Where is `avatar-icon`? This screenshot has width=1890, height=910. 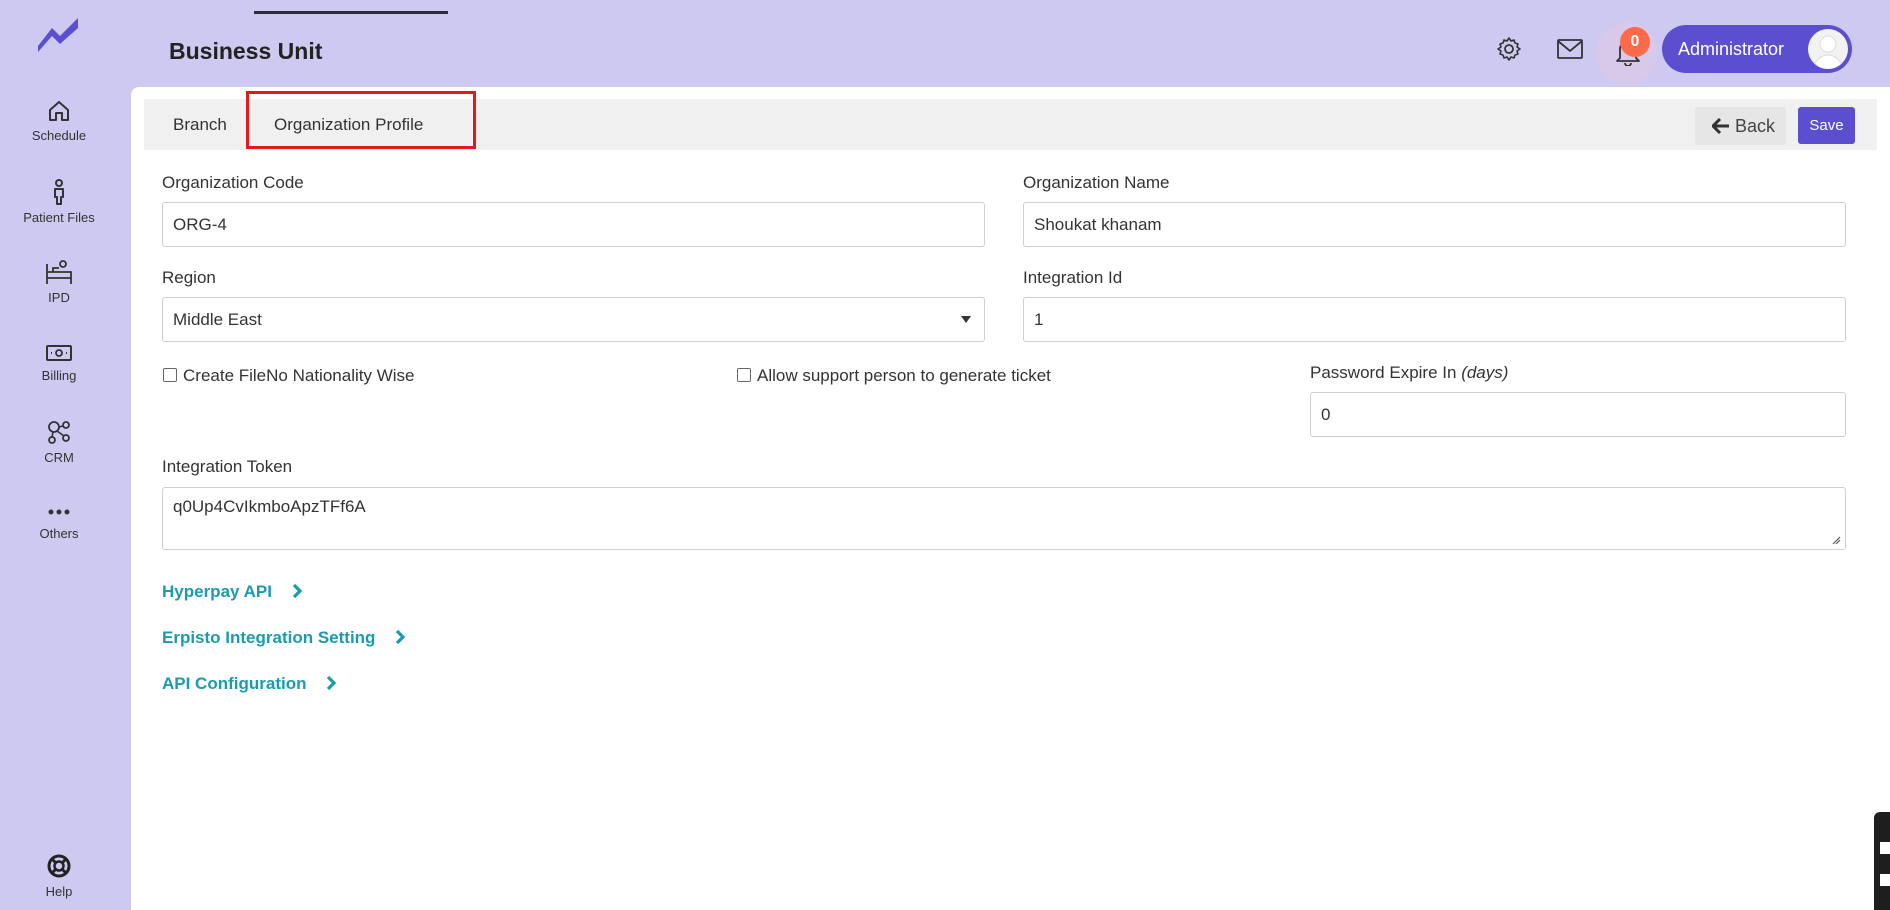 avatar-icon is located at coordinates (1828, 52).